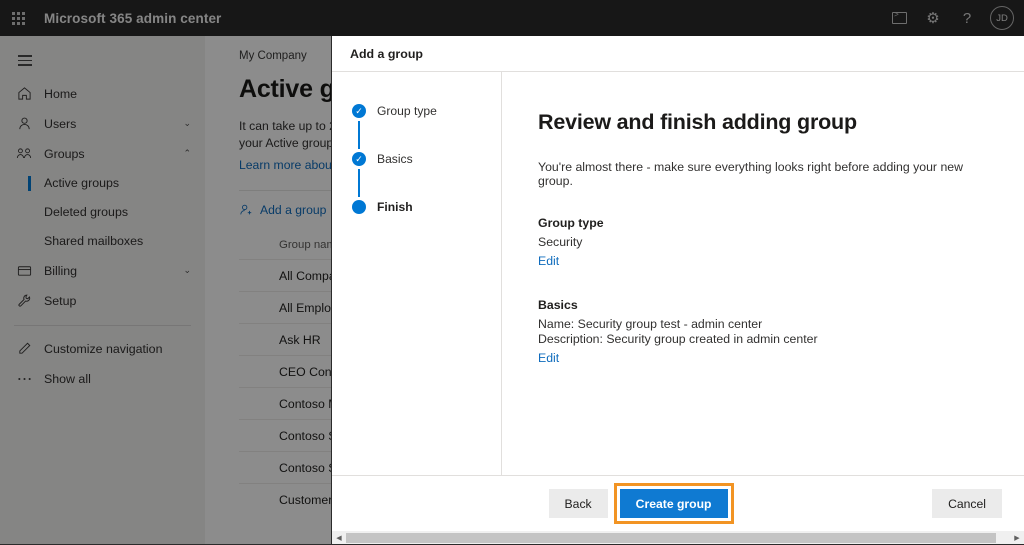 This screenshot has width=1024, height=545. Describe the element at coordinates (407, 111) in the screenshot. I see `wizard-step-label: Group type` at that location.